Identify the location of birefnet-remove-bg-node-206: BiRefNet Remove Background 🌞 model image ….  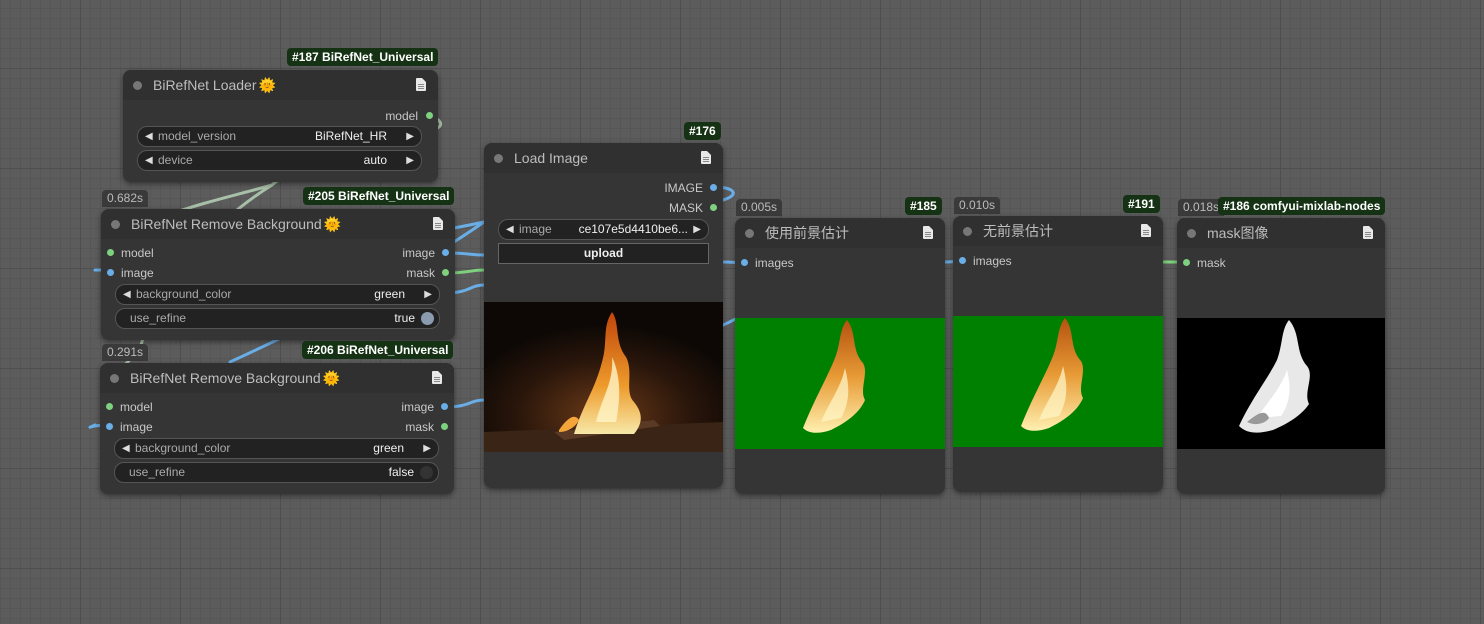
(277, 428).